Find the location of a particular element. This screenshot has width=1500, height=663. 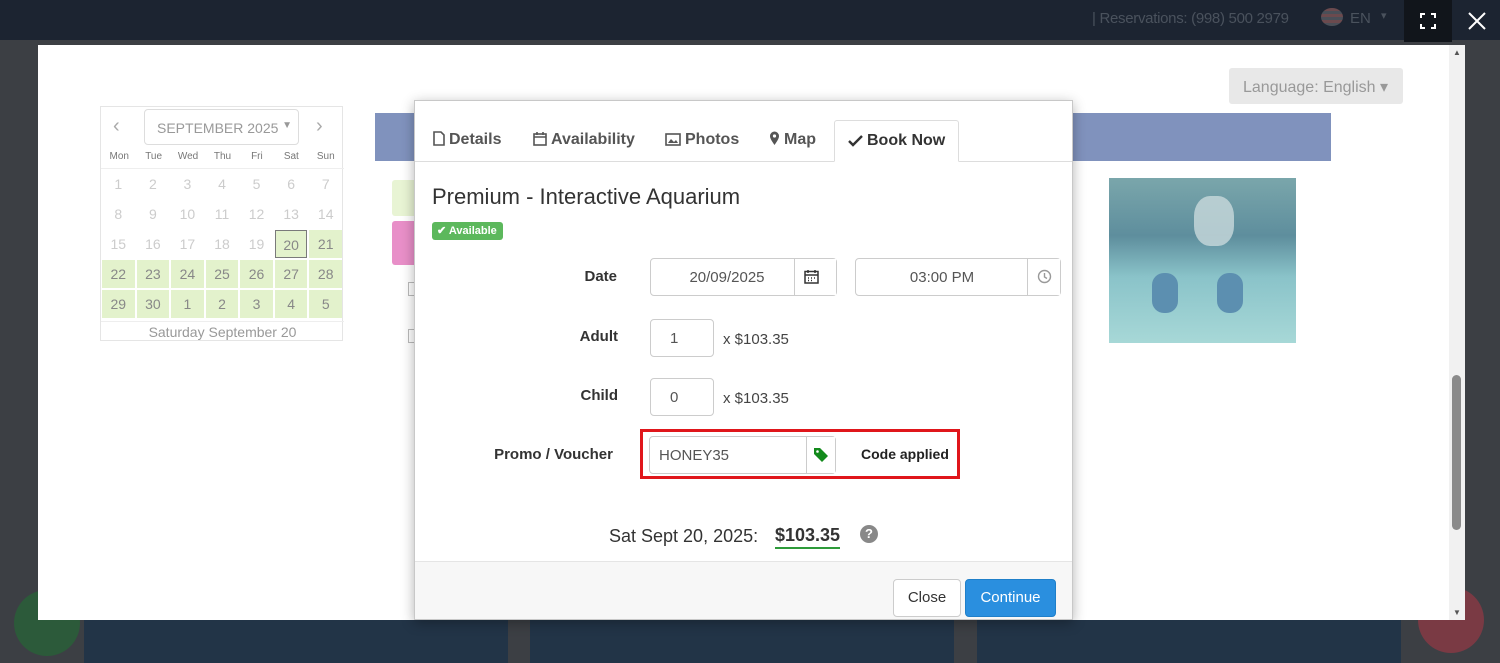

tag-icon is located at coordinates (821, 455).